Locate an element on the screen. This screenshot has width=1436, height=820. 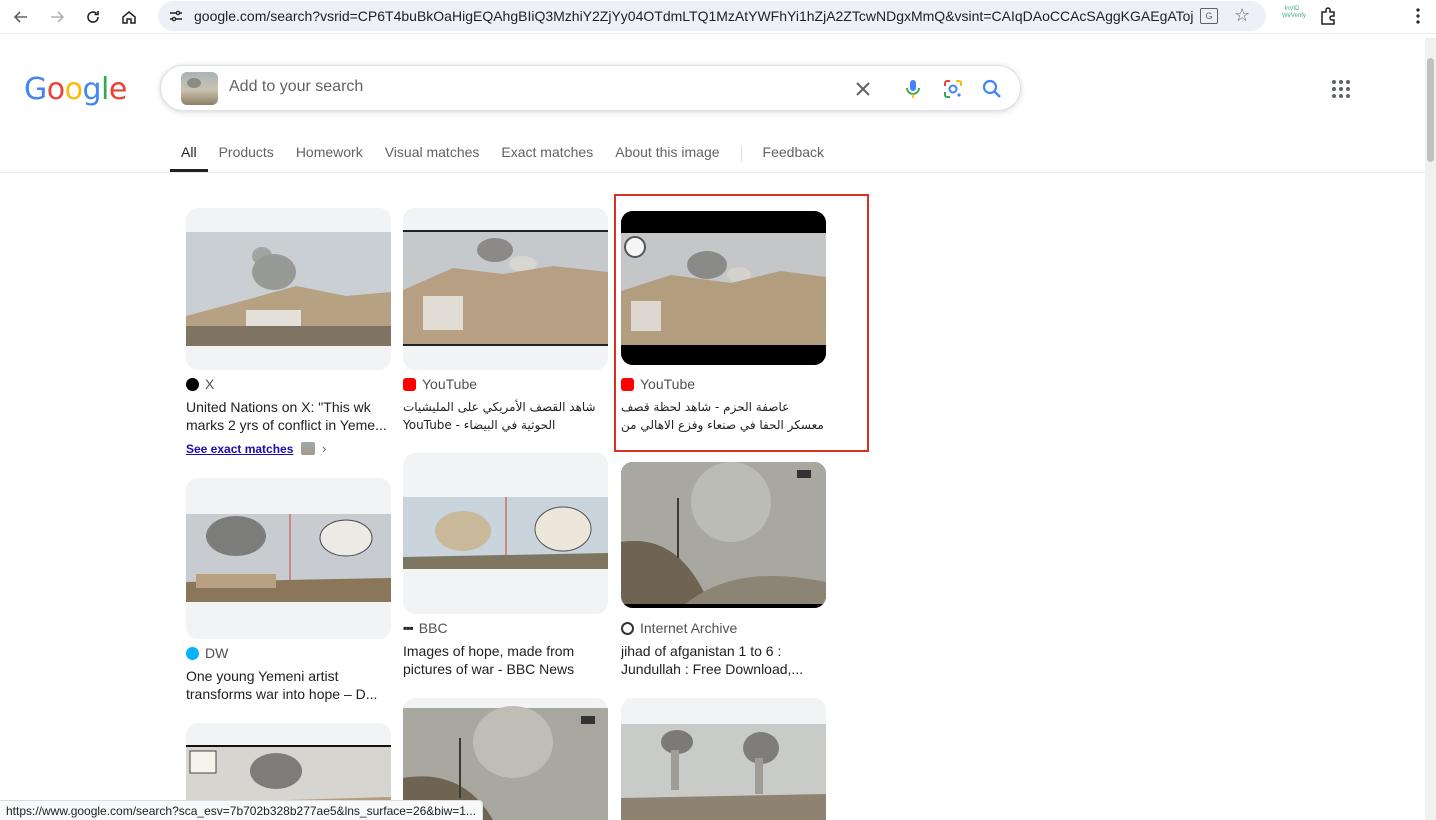
result-source-name: BBC is located at coordinates (433, 628).